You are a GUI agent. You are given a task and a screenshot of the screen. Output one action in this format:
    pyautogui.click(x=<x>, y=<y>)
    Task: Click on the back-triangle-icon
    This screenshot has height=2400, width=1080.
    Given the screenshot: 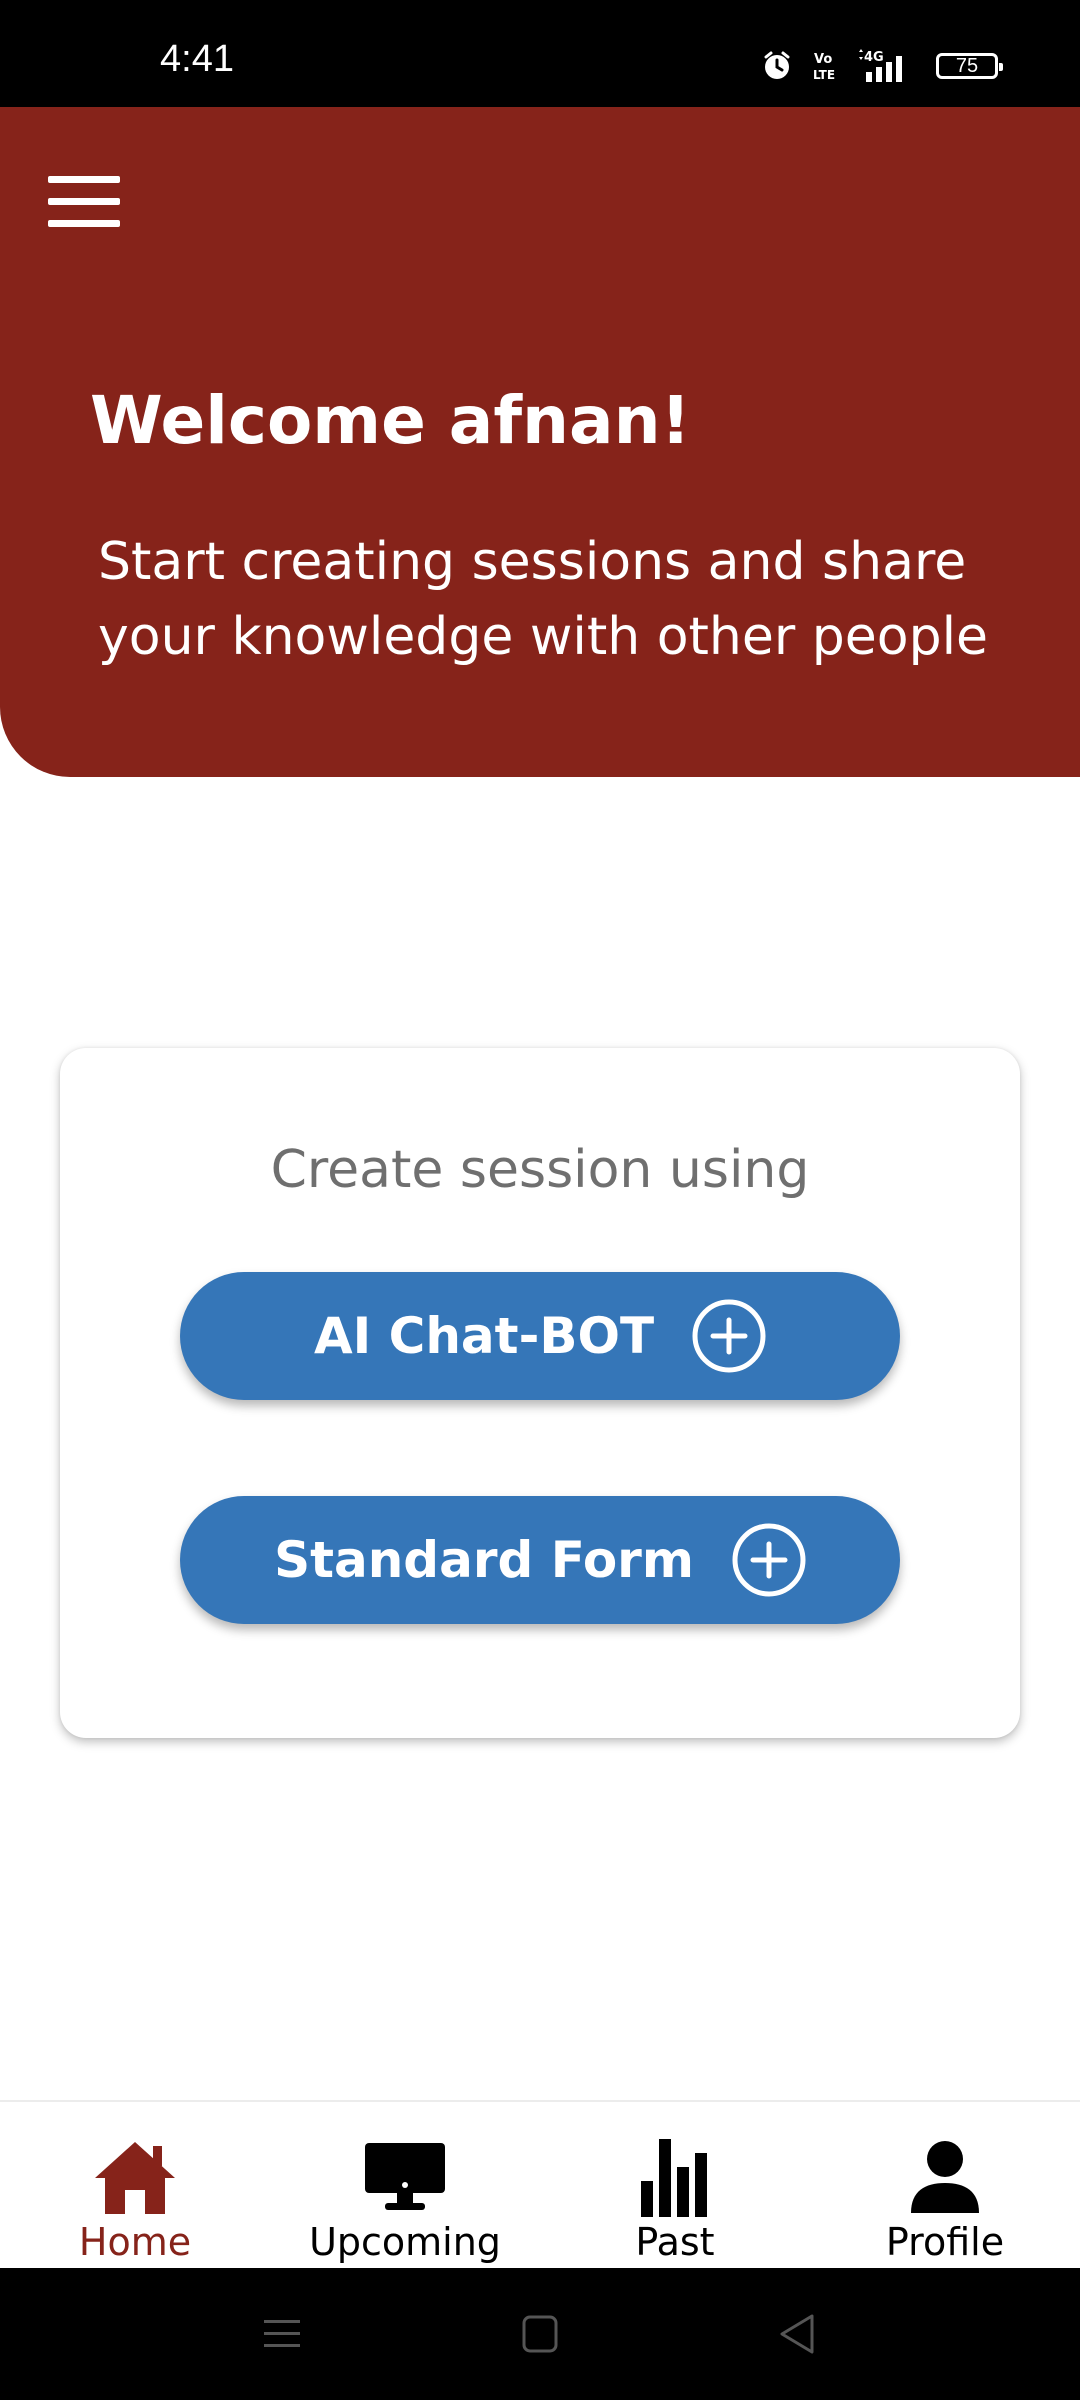 What is the action you would take?
    pyautogui.click(x=798, y=2334)
    